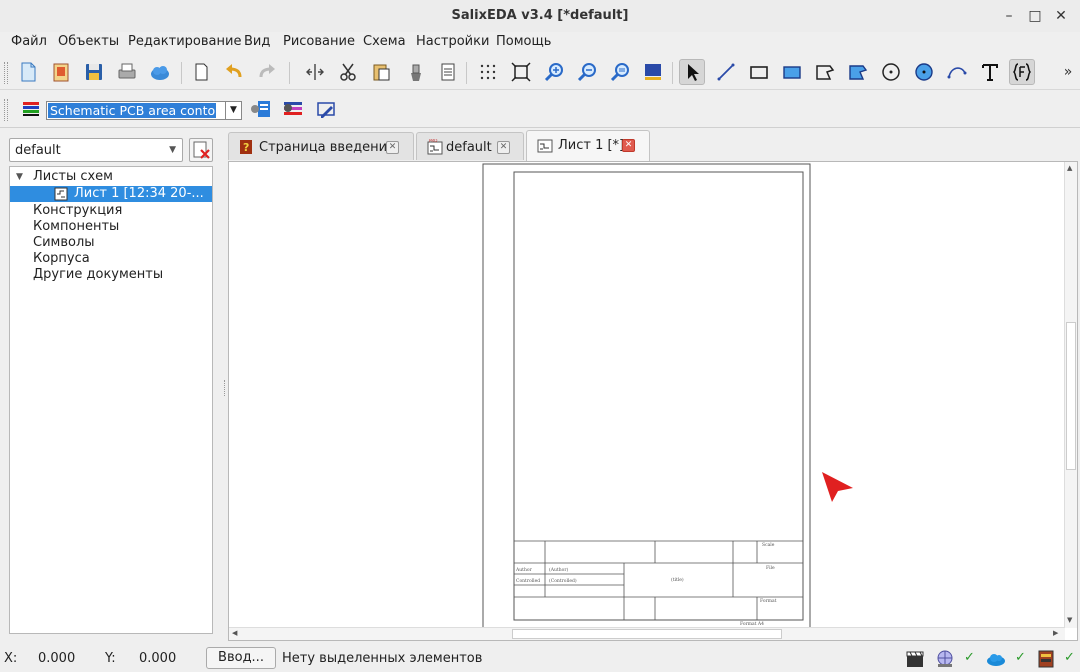 This screenshot has width=1080, height=672. Describe the element at coordinates (267, 72) in the screenshot. I see `redo-icon` at that location.